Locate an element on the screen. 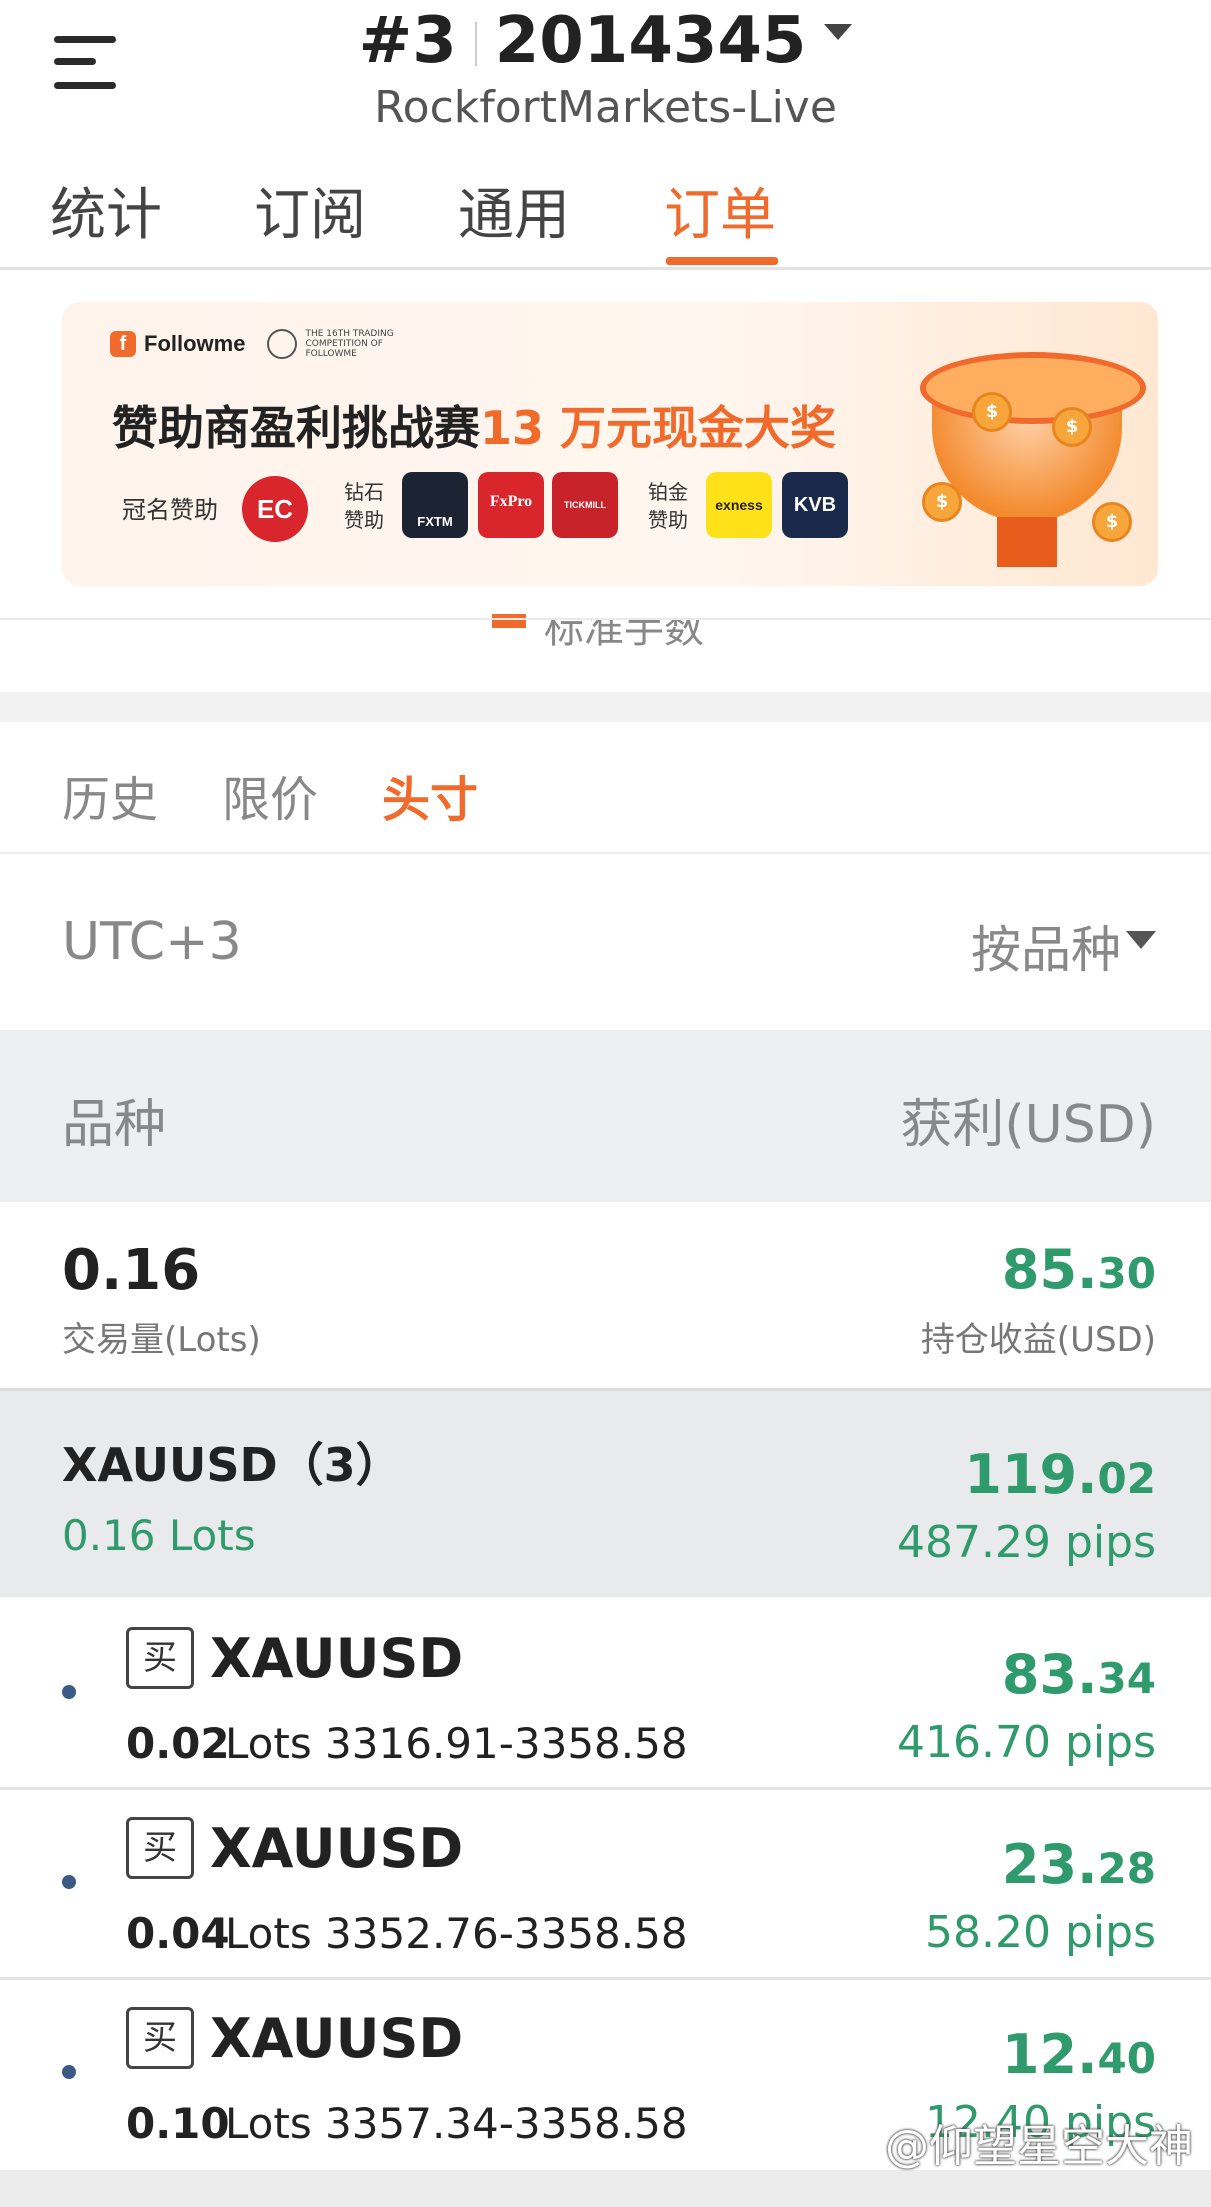  active-tab-indicator is located at coordinates (722, 261).